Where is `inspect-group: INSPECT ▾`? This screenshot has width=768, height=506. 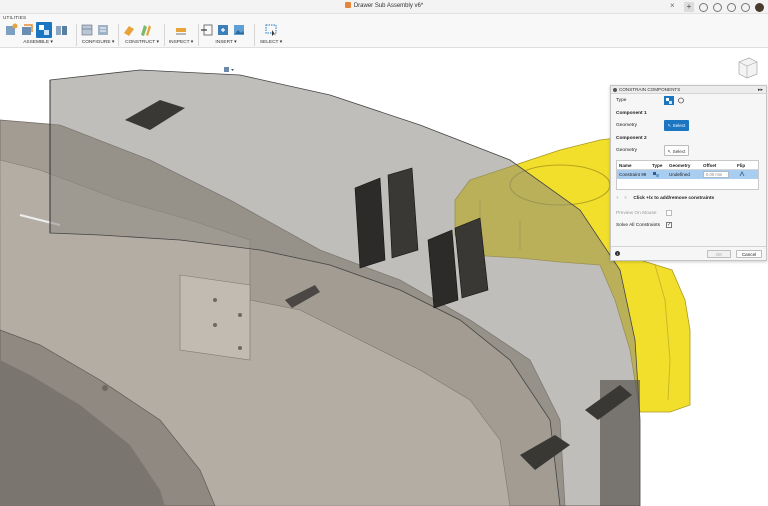
inspect-group: INSPECT ▾ is located at coordinates (181, 34).